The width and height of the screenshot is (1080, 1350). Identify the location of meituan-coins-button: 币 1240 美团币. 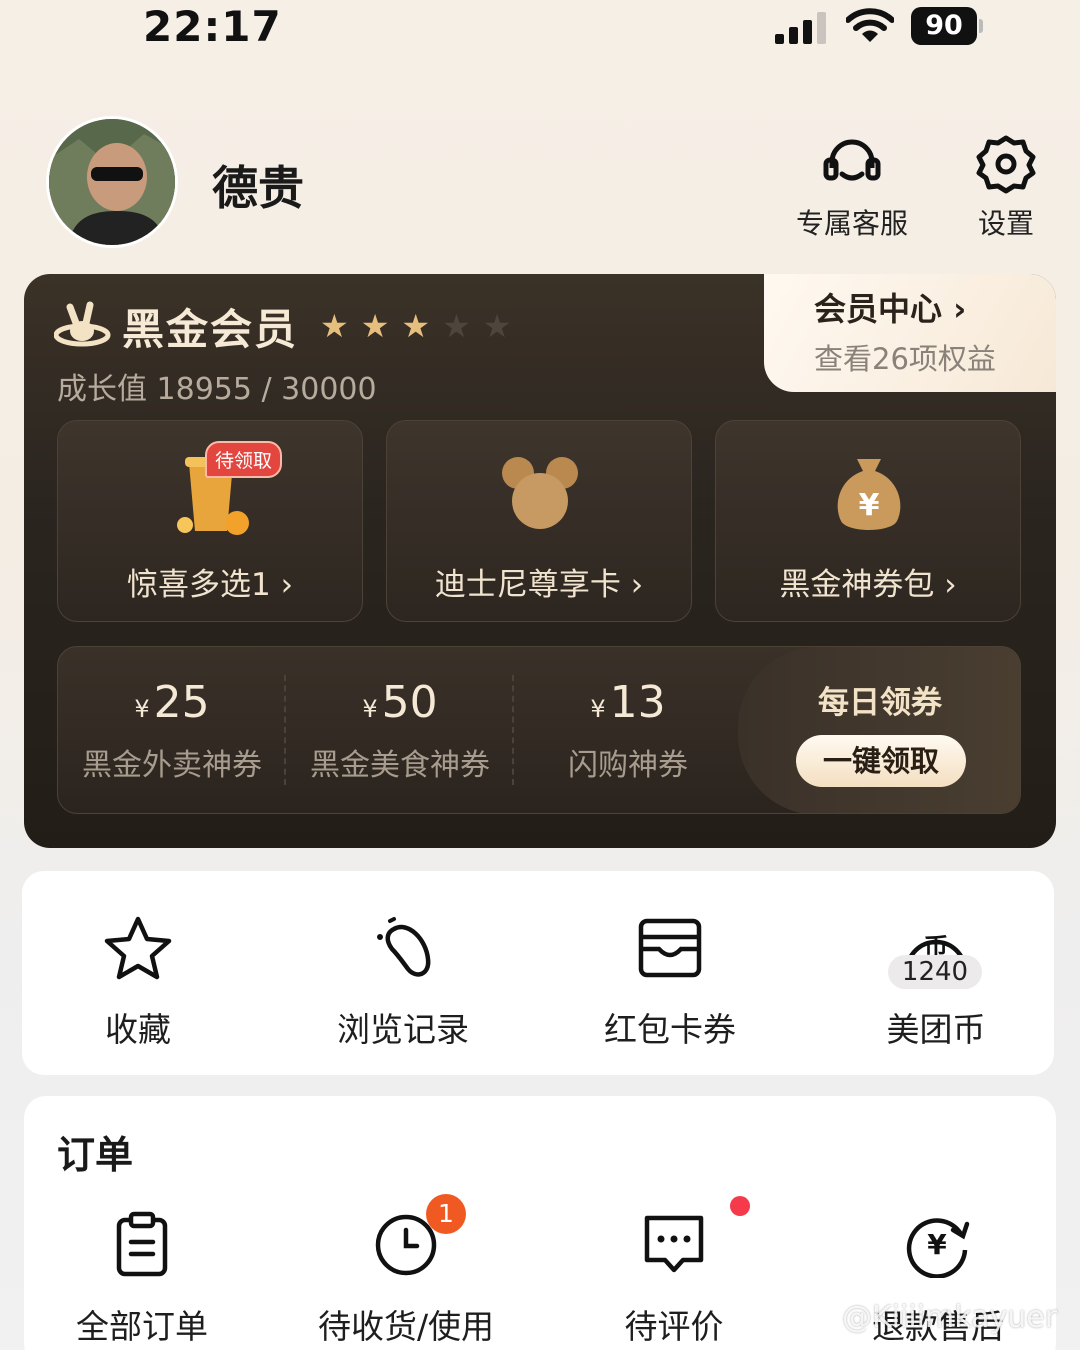
(936, 983).